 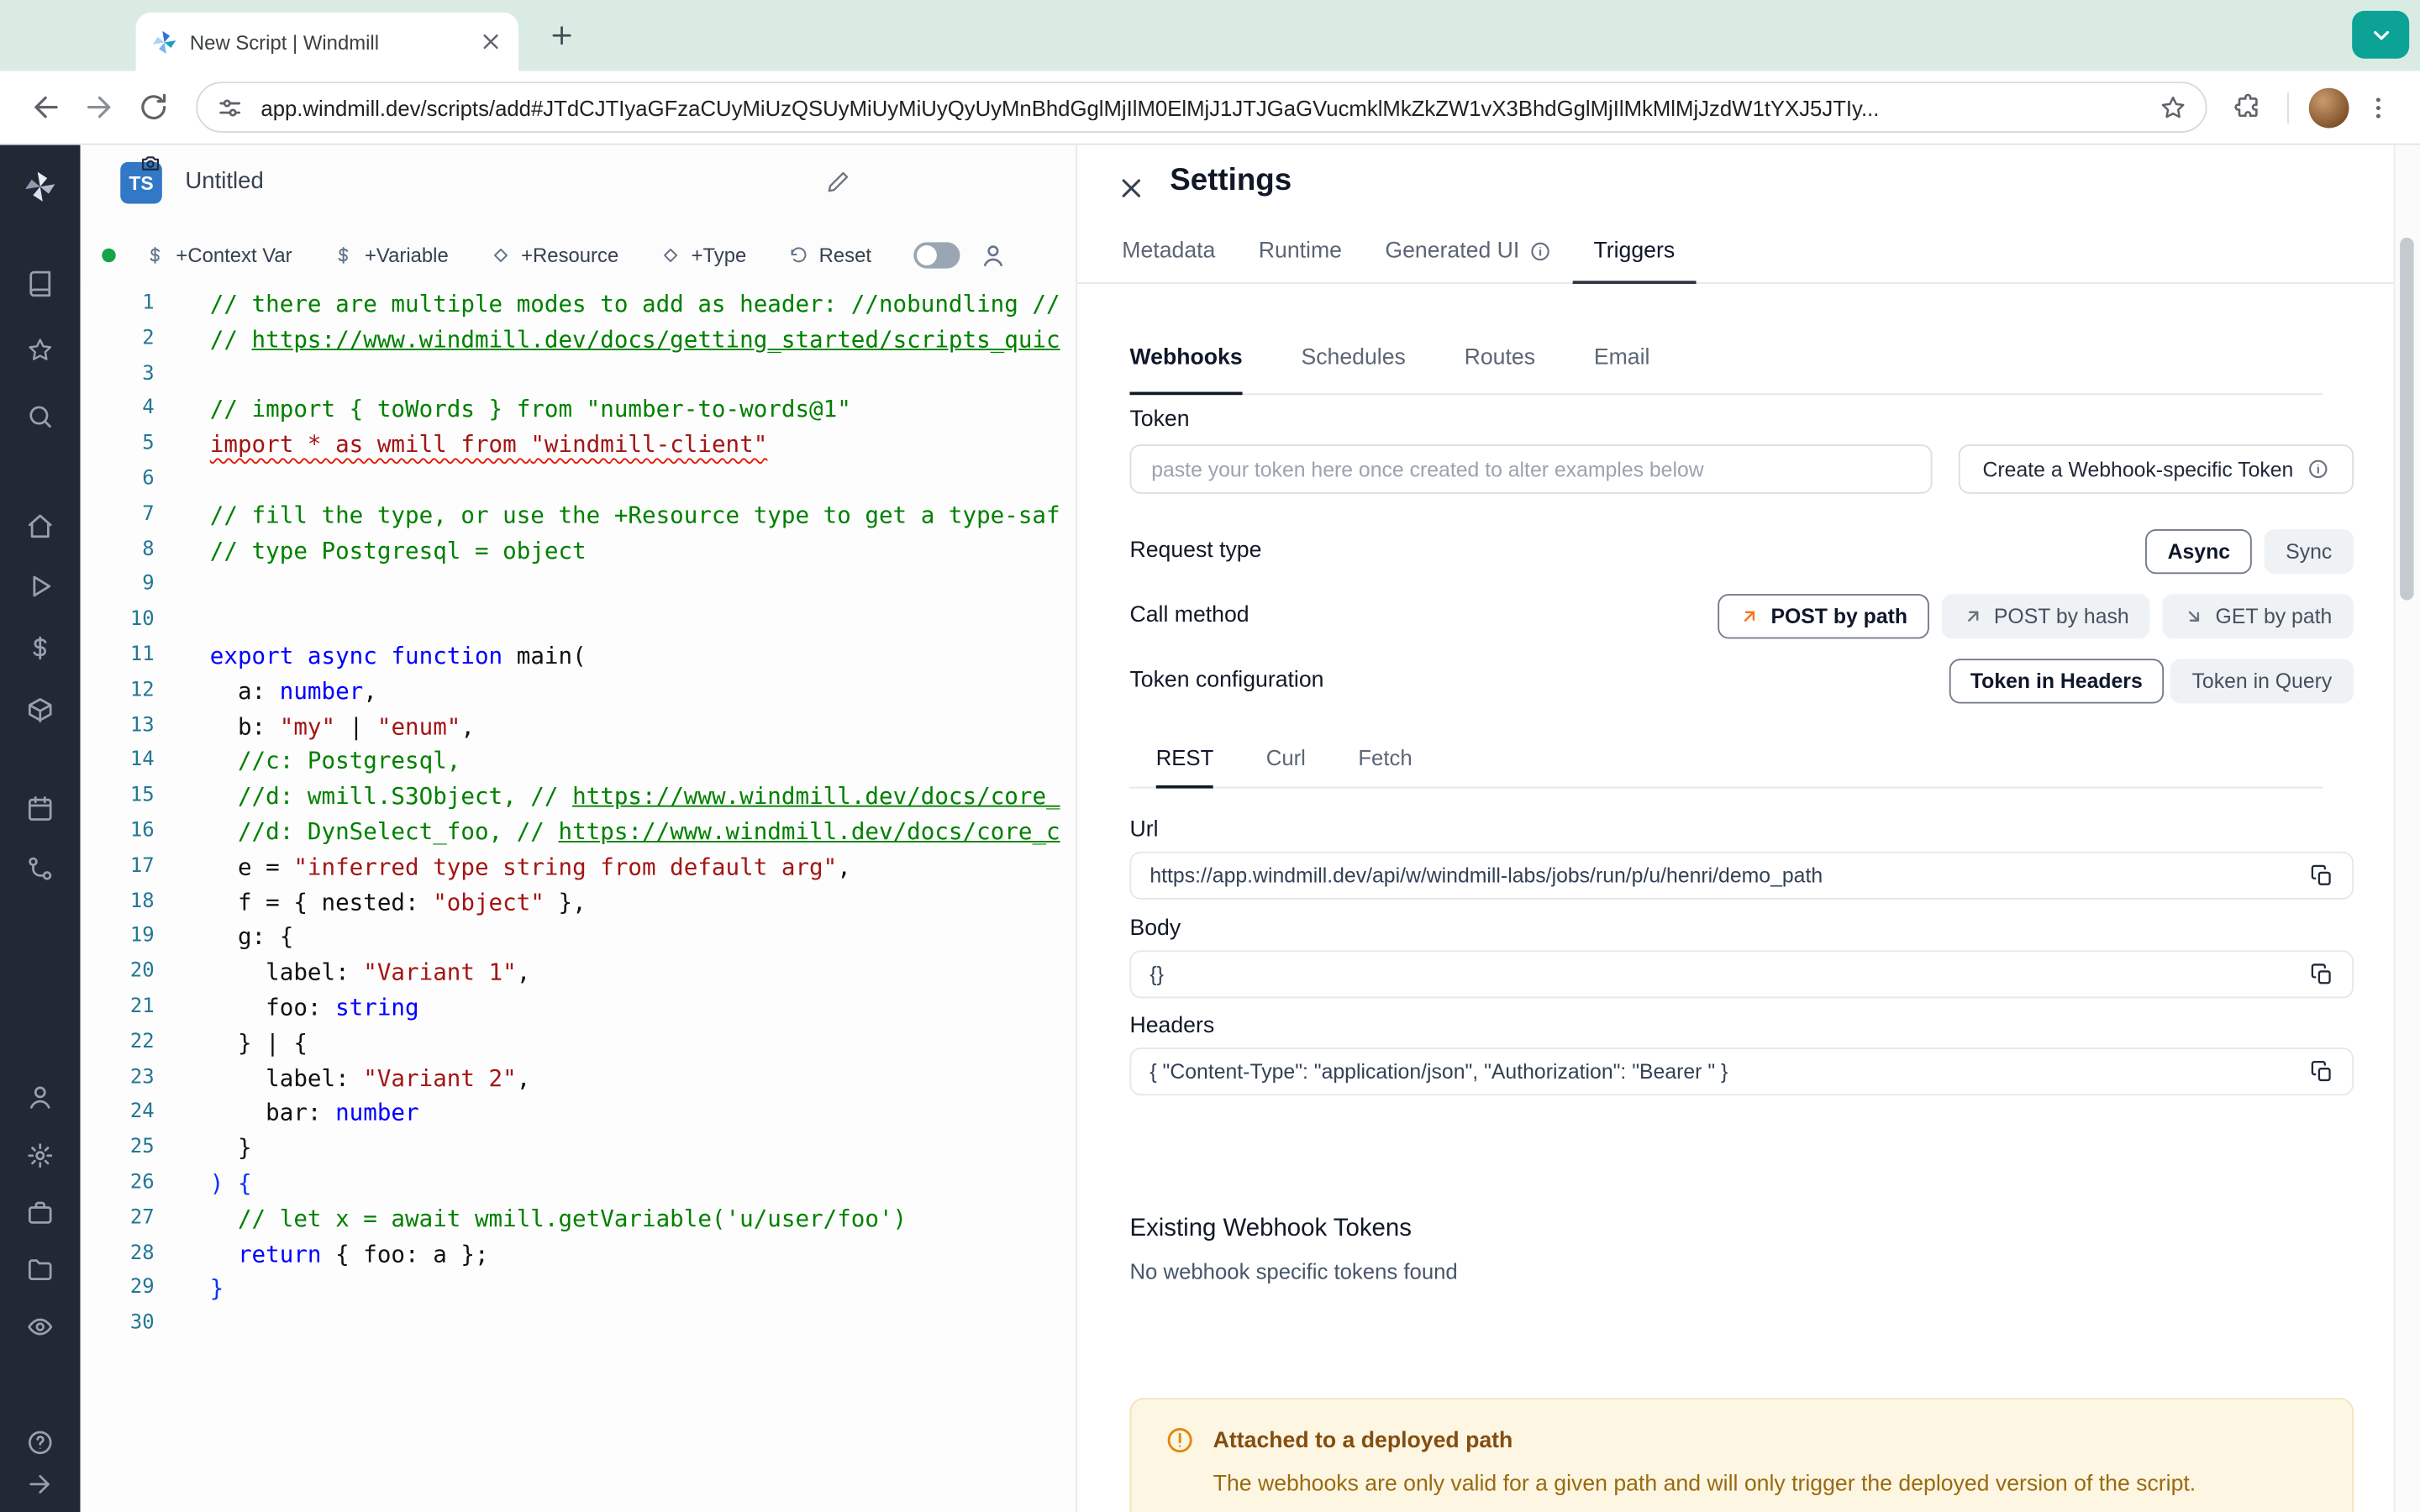 What do you see at coordinates (40, 1270) in the screenshot?
I see `sidebar-item-folders` at bounding box center [40, 1270].